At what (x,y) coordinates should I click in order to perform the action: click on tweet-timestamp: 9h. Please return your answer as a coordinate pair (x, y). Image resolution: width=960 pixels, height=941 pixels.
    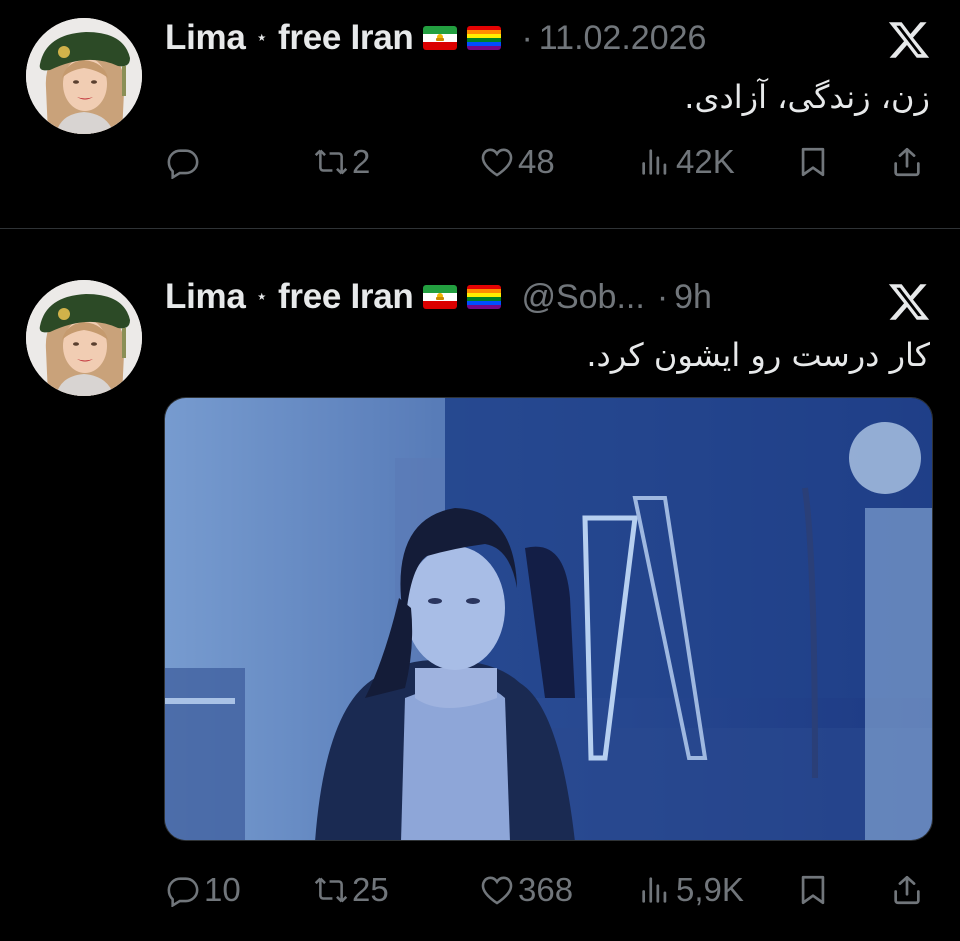
    Looking at the image, I should click on (693, 297).